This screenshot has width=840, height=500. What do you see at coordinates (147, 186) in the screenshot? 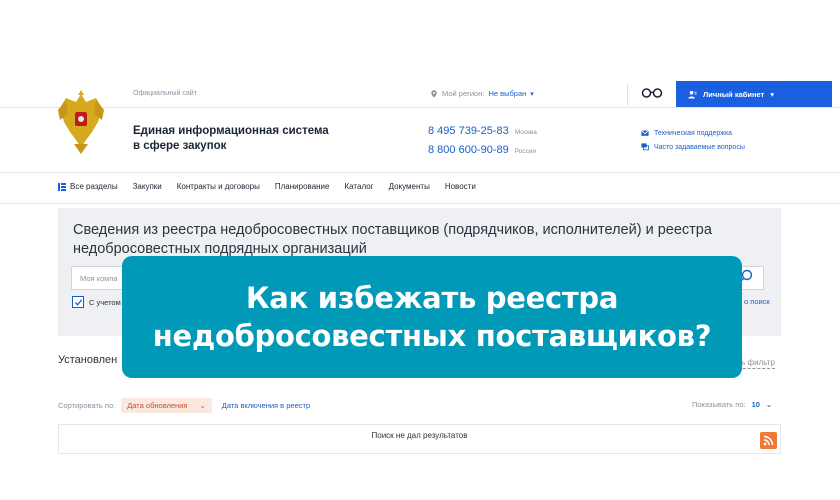
I see `nav-item-purchases: Закупки` at bounding box center [147, 186].